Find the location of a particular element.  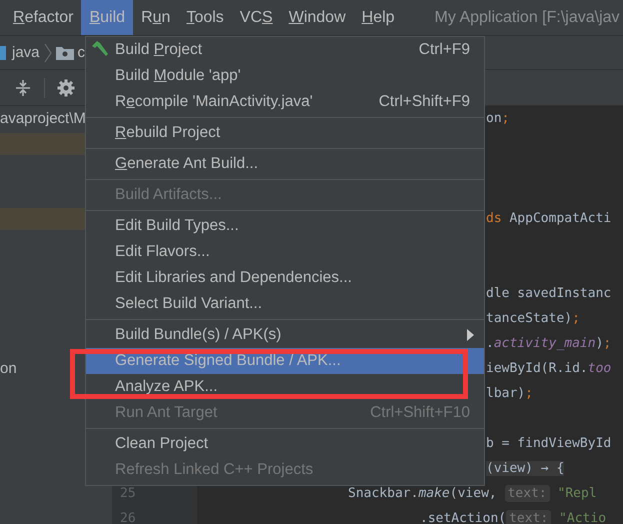

breadcrumb: c is located at coordinates (82, 52).